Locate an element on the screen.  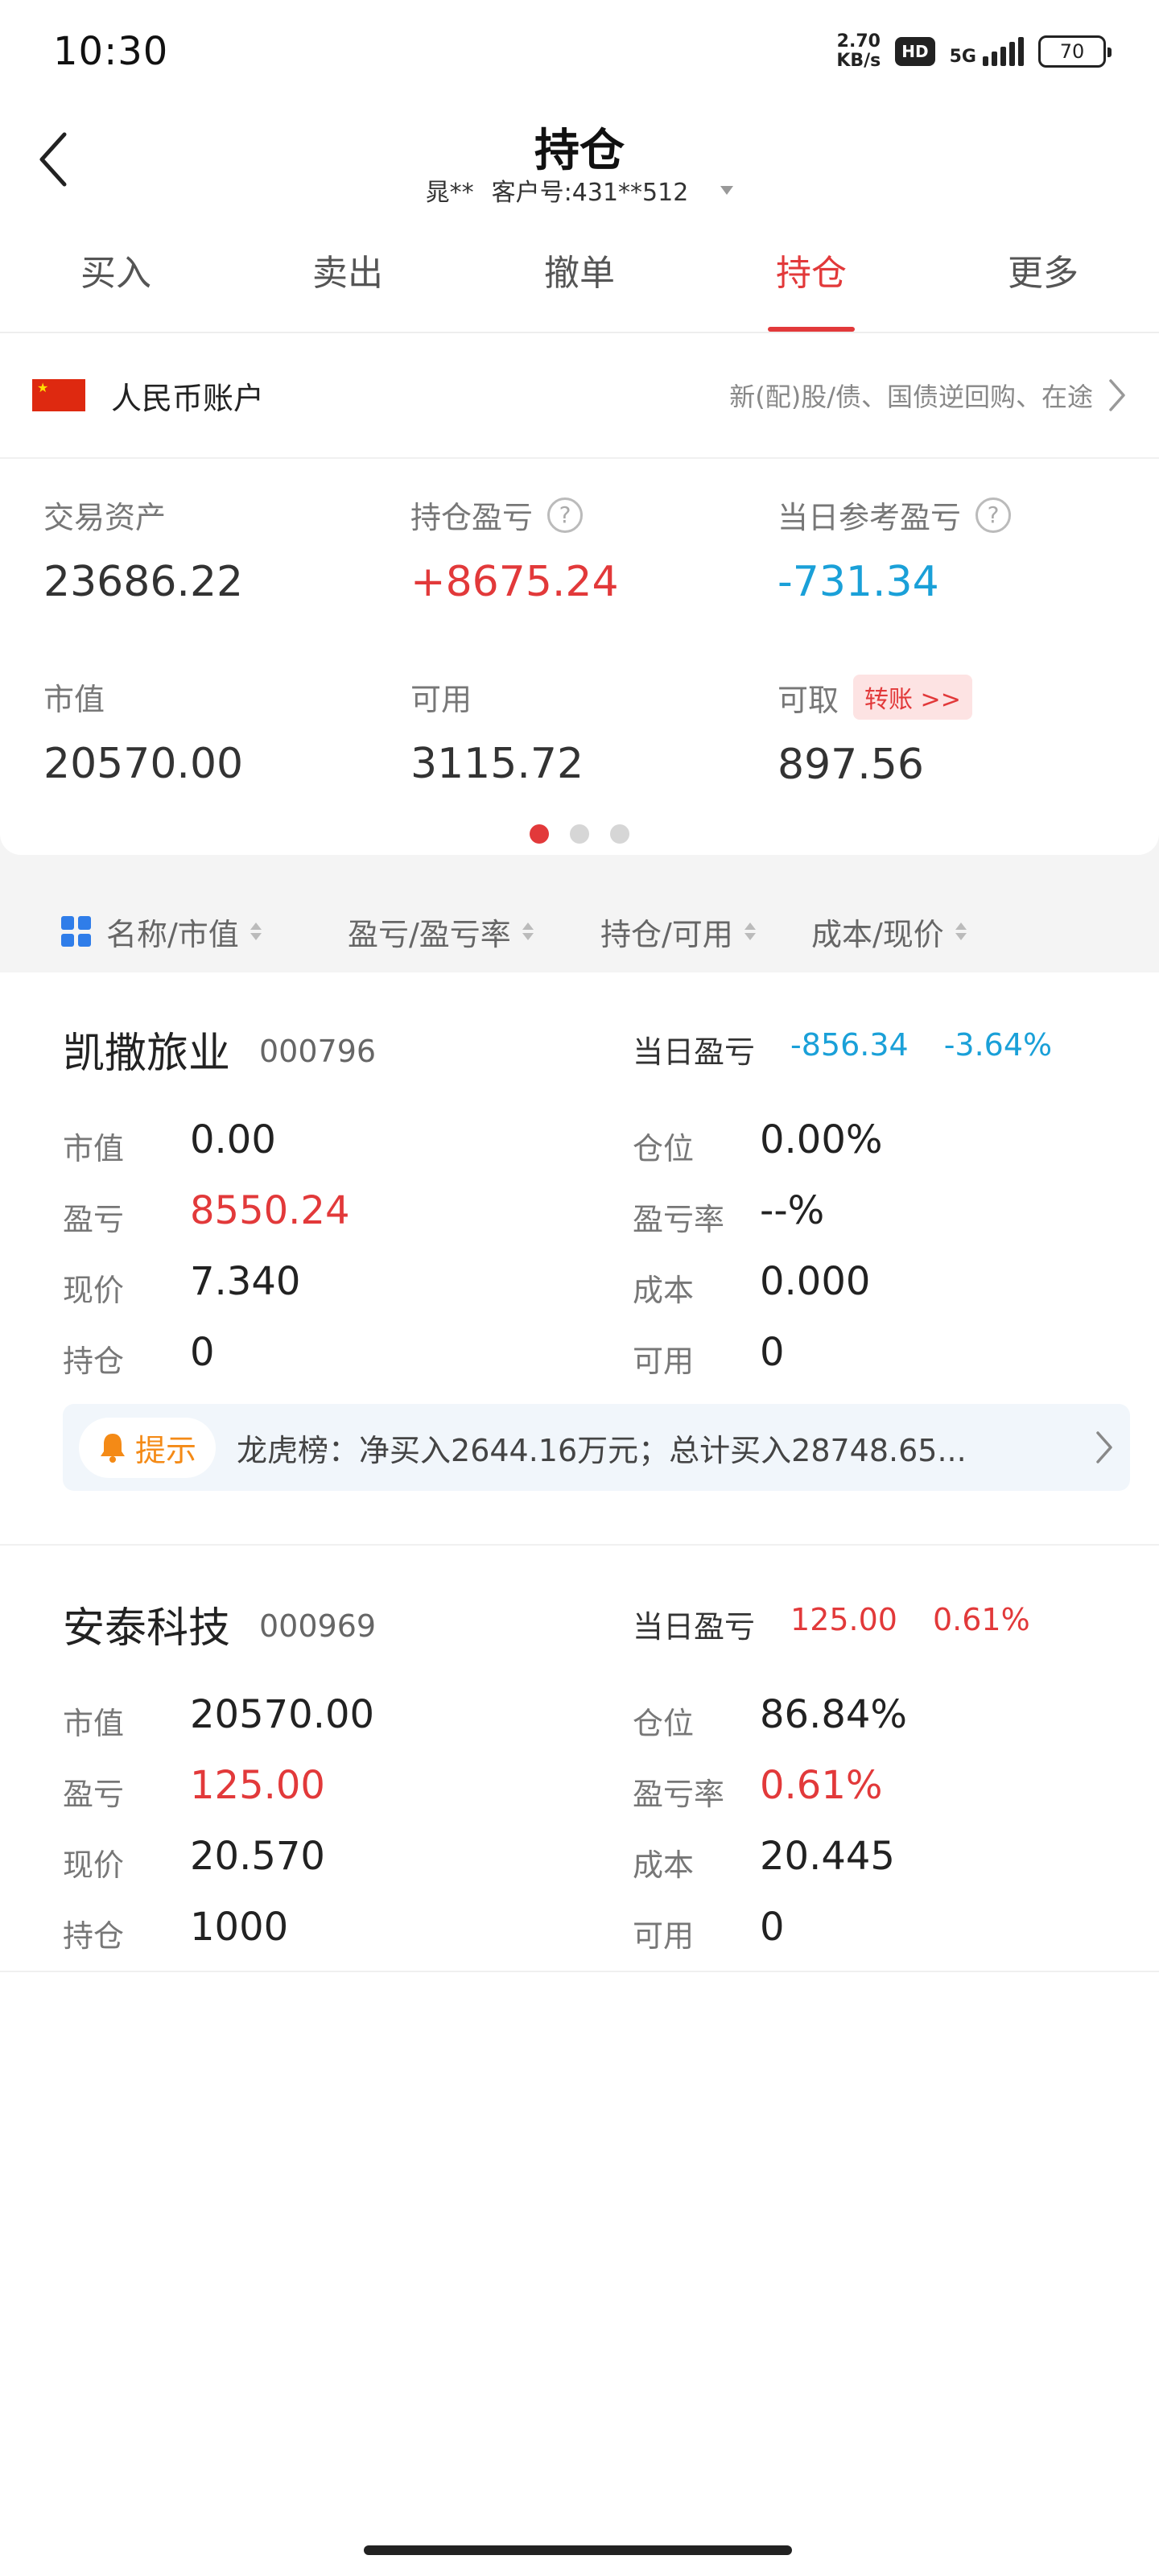
battery-icon: 70 is located at coordinates (1075, 51).